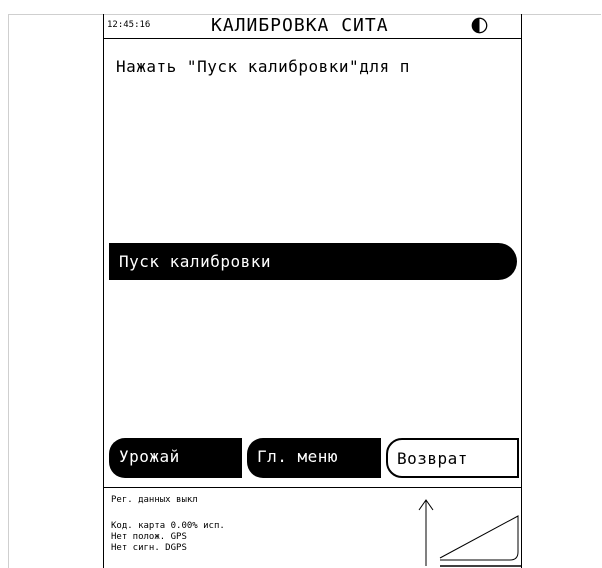 The height and width of the screenshot is (568, 602). What do you see at coordinates (175, 458) in the screenshot?
I see `harvest-button: Урожай` at bounding box center [175, 458].